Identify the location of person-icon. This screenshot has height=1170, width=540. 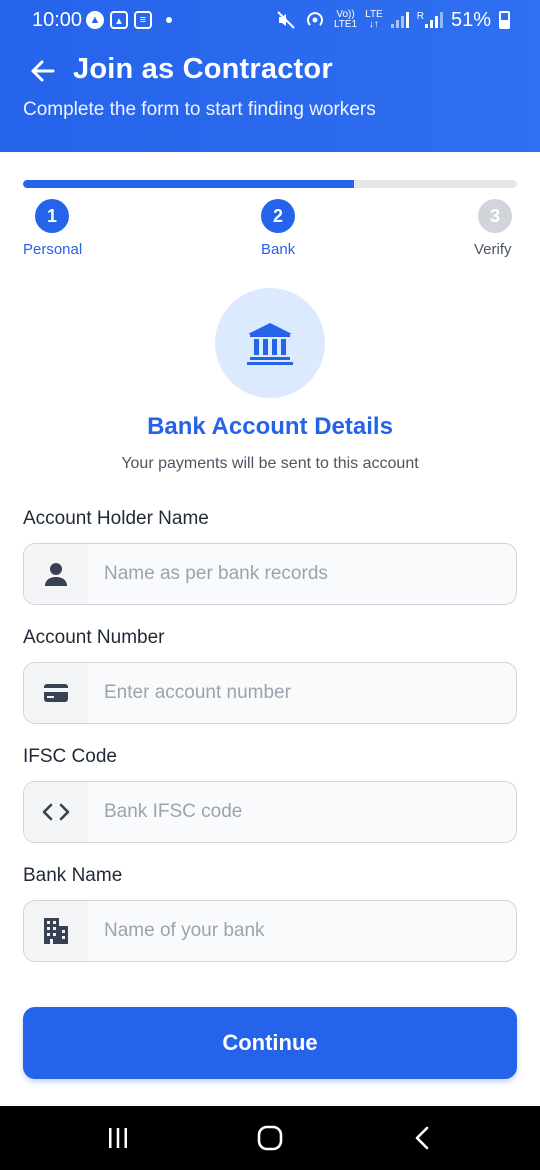
(56, 574).